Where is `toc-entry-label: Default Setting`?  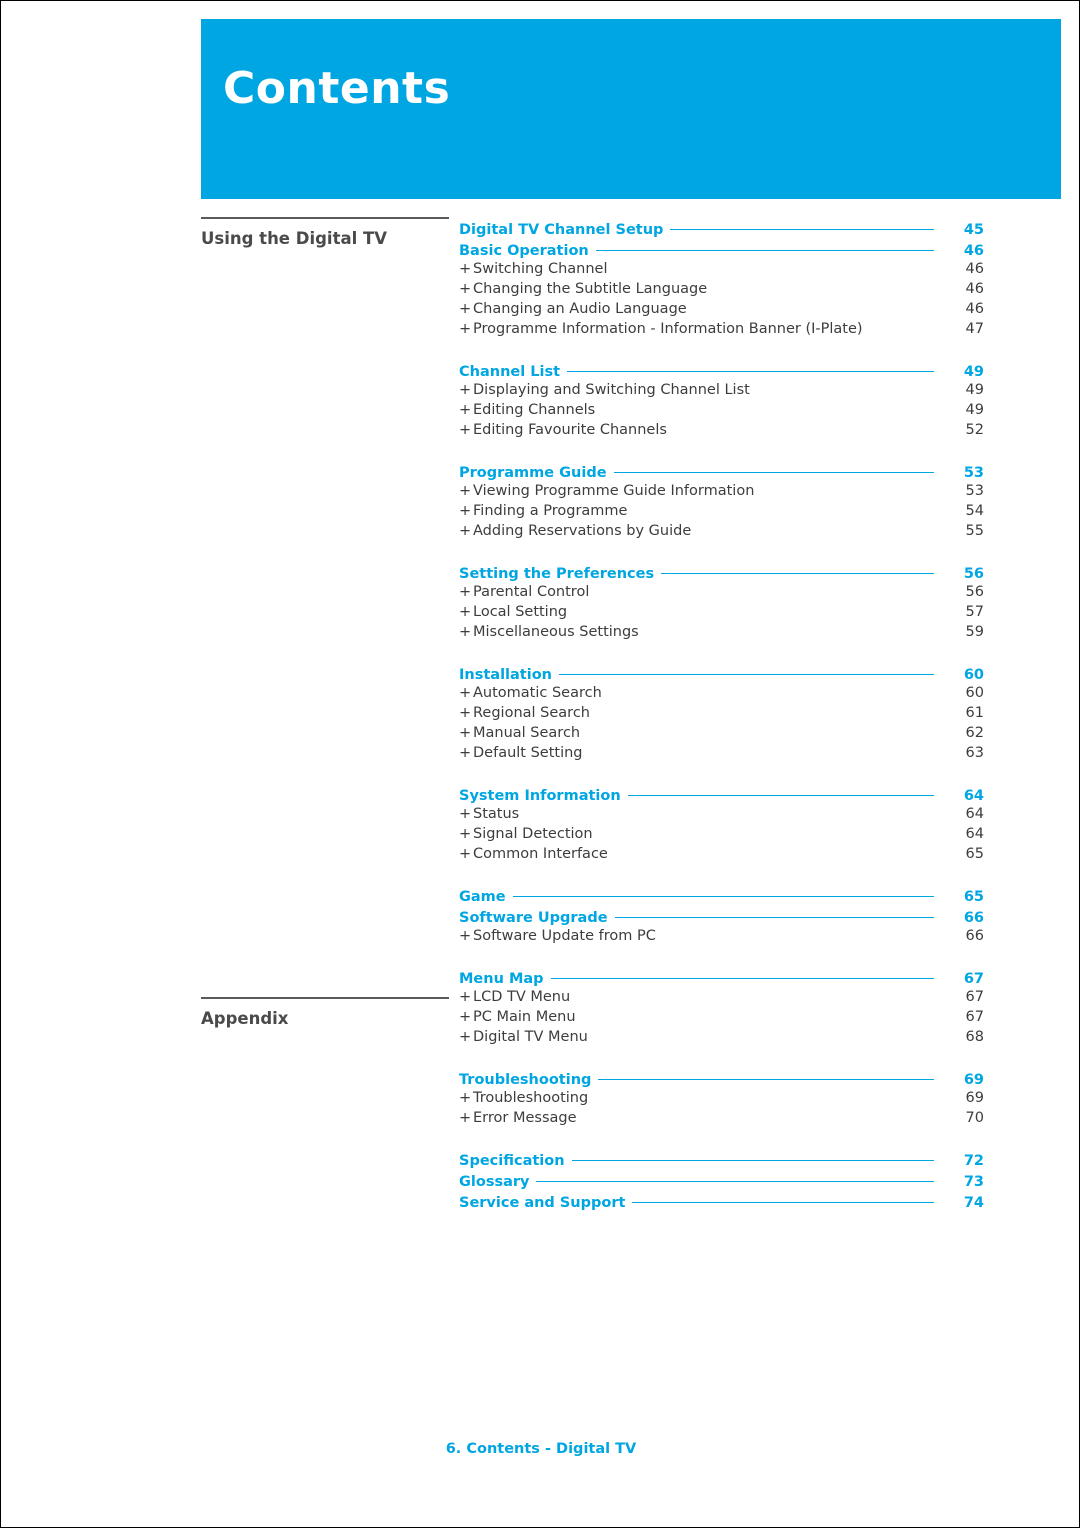
toc-entry-label: Default Setting is located at coordinates (528, 753).